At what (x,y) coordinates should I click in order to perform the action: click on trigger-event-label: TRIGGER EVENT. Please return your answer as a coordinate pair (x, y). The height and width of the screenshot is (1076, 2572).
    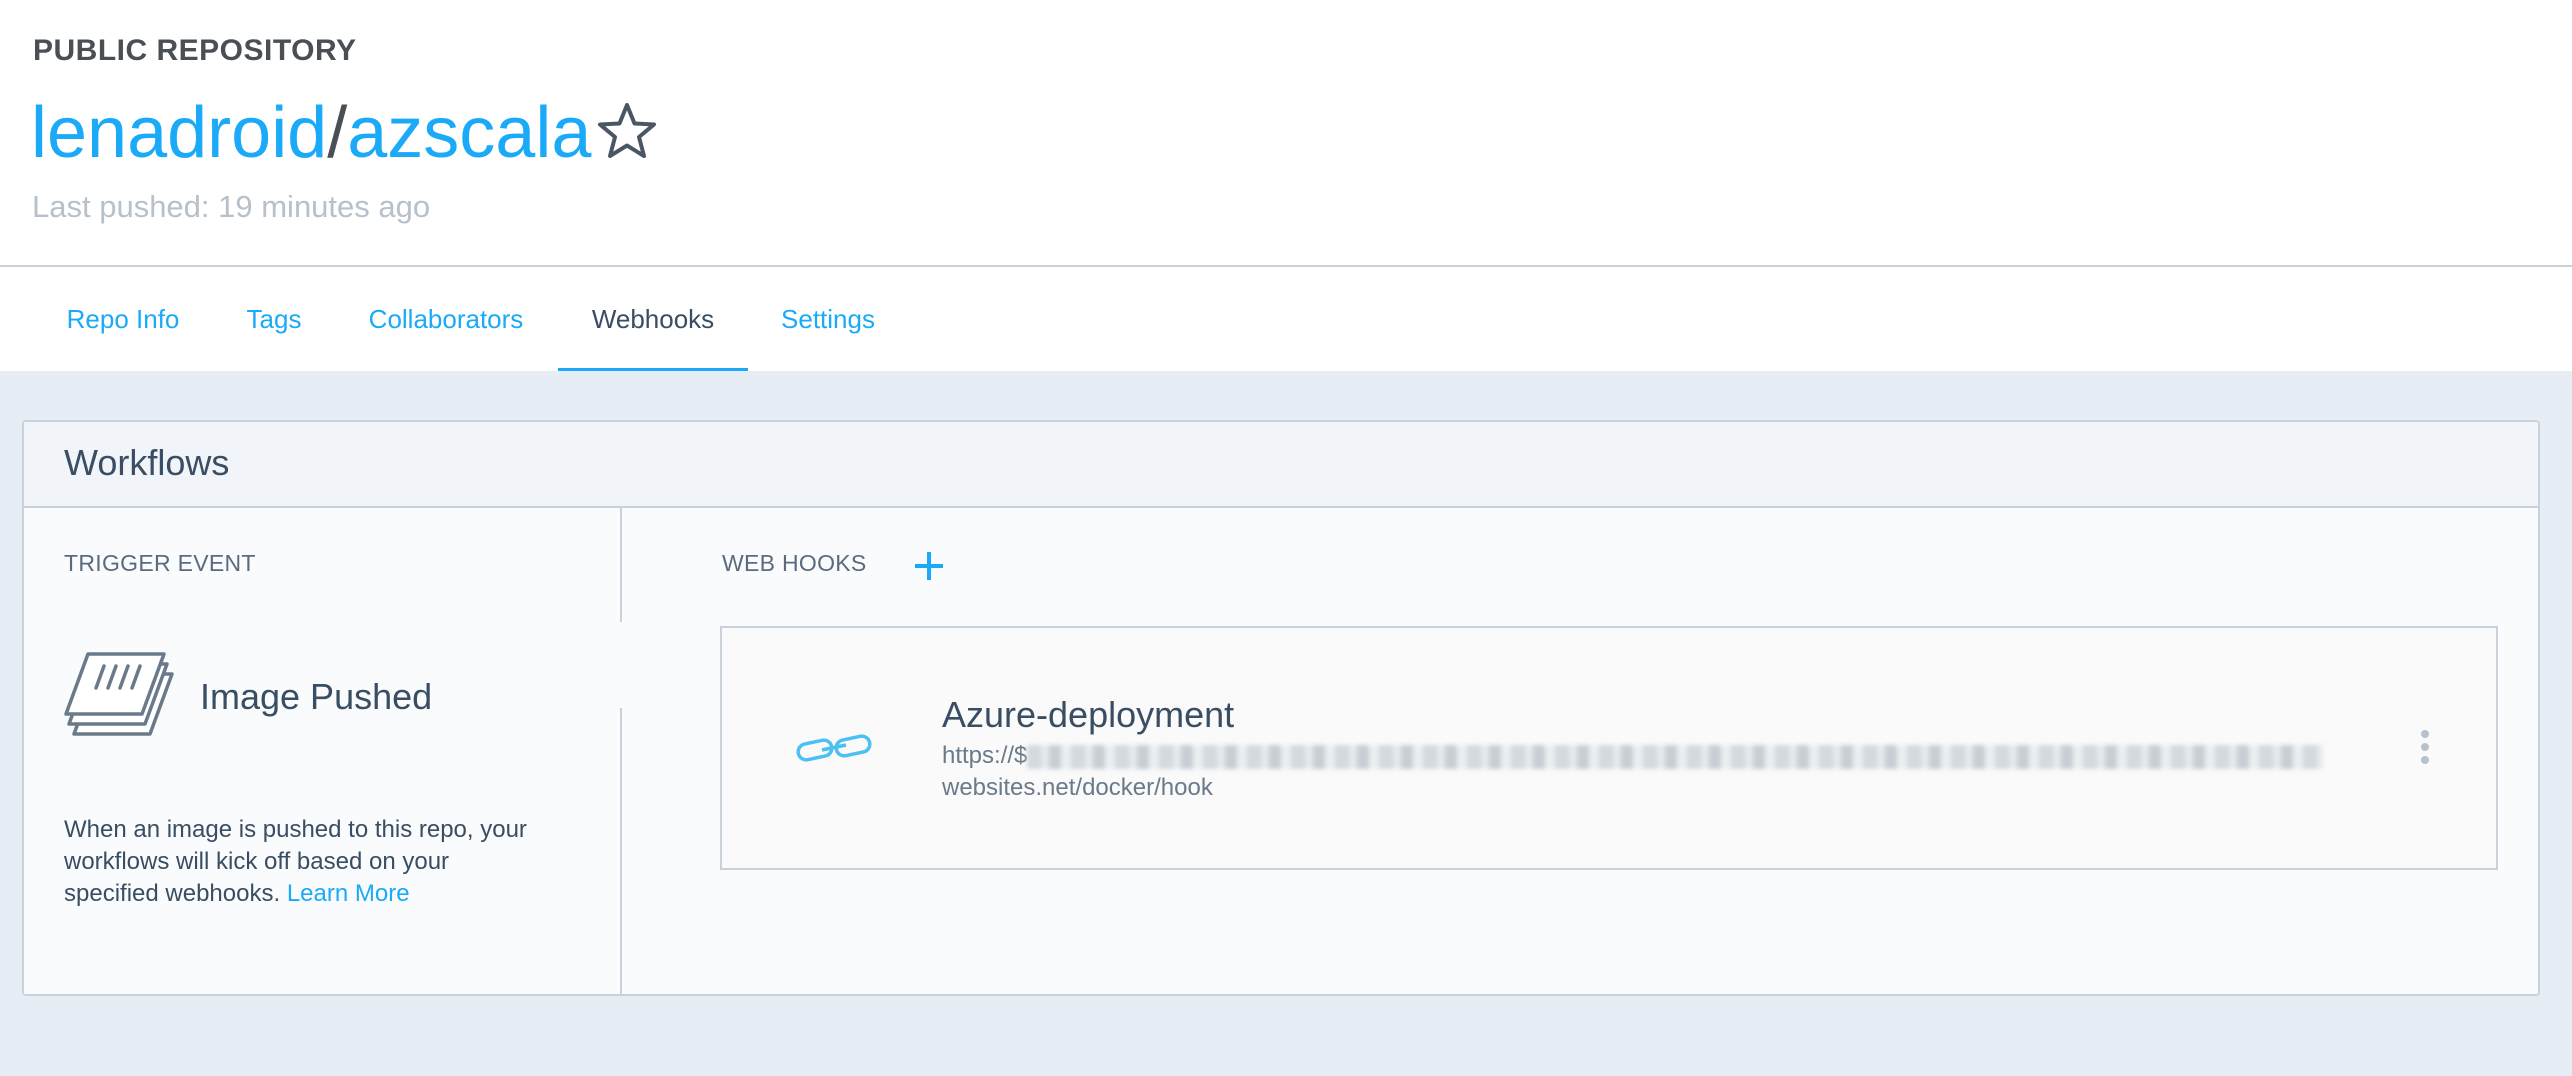
    Looking at the image, I should click on (160, 563).